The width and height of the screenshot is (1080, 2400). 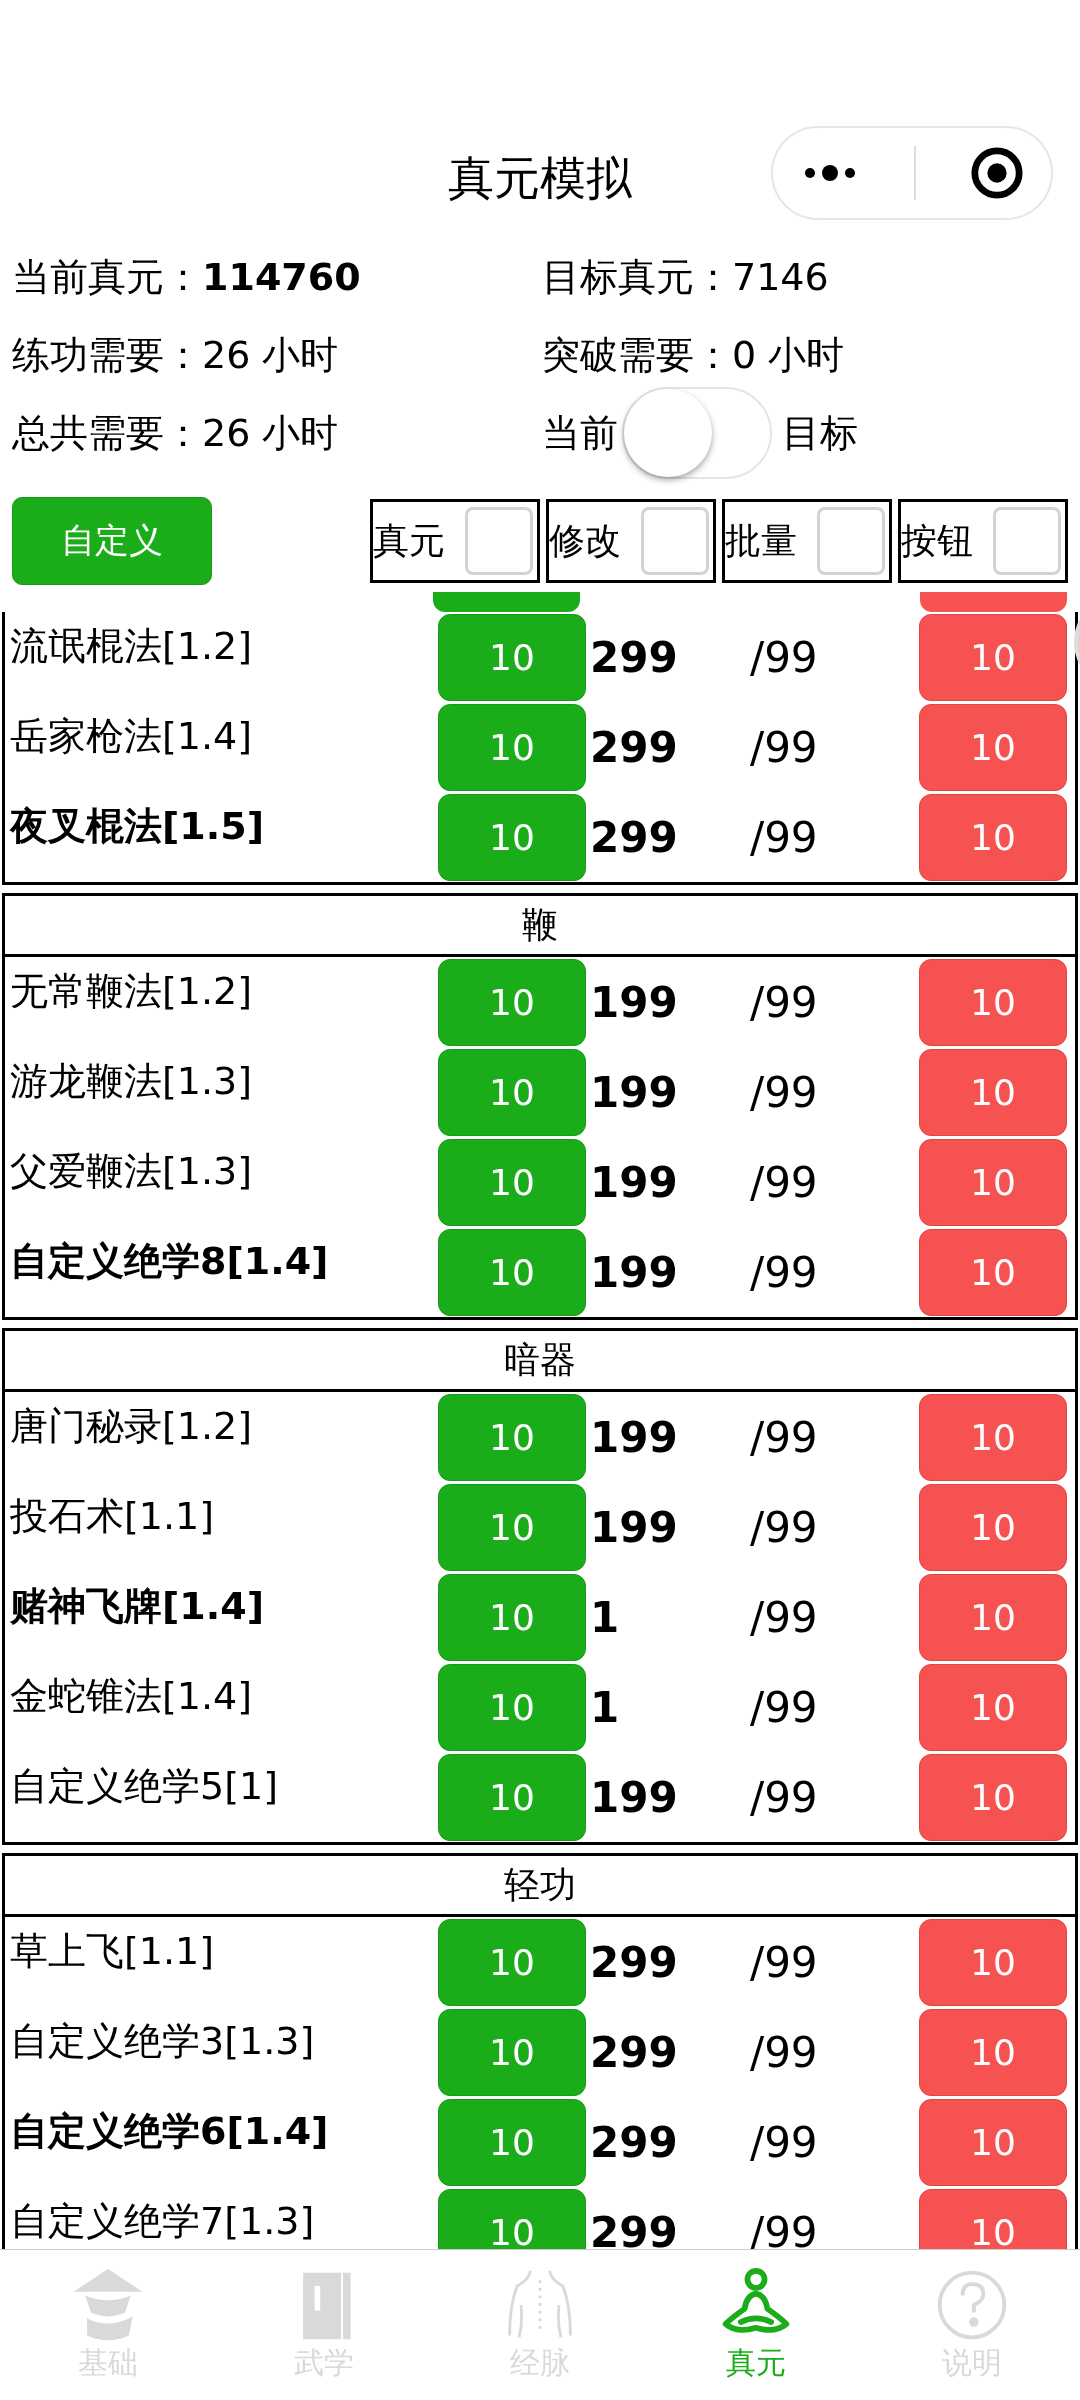 I want to click on page-title: 真元模拟, so click(x=540, y=178).